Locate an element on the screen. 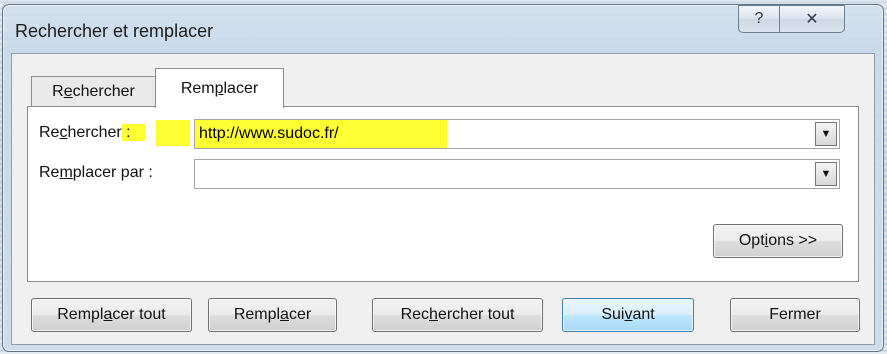  replace-label: Remplacer is located at coordinates (272, 314).